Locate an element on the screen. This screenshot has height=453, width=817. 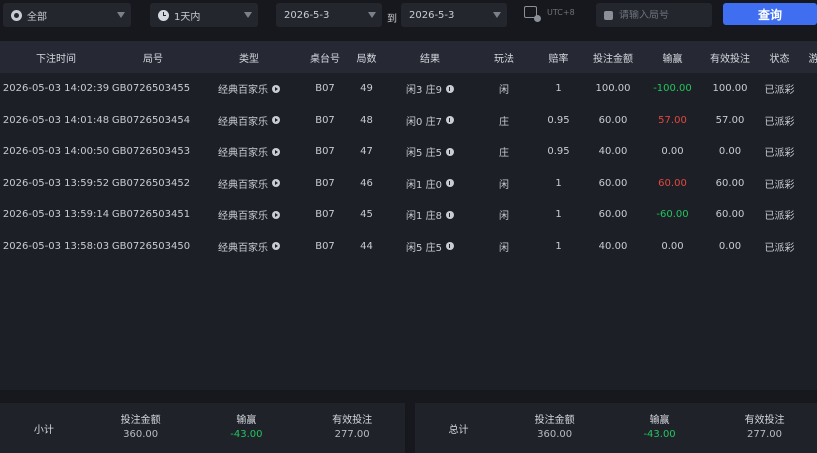
total-bet: 投注金额 360.00 is located at coordinates (554, 428).